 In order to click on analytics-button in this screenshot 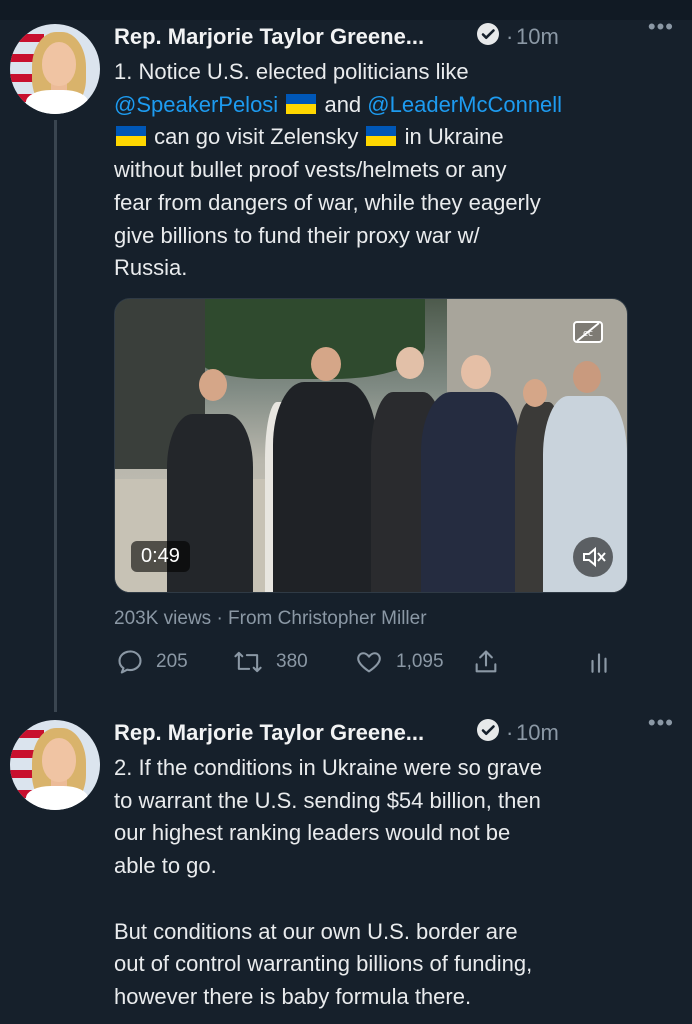, I will do `click(605, 662)`.